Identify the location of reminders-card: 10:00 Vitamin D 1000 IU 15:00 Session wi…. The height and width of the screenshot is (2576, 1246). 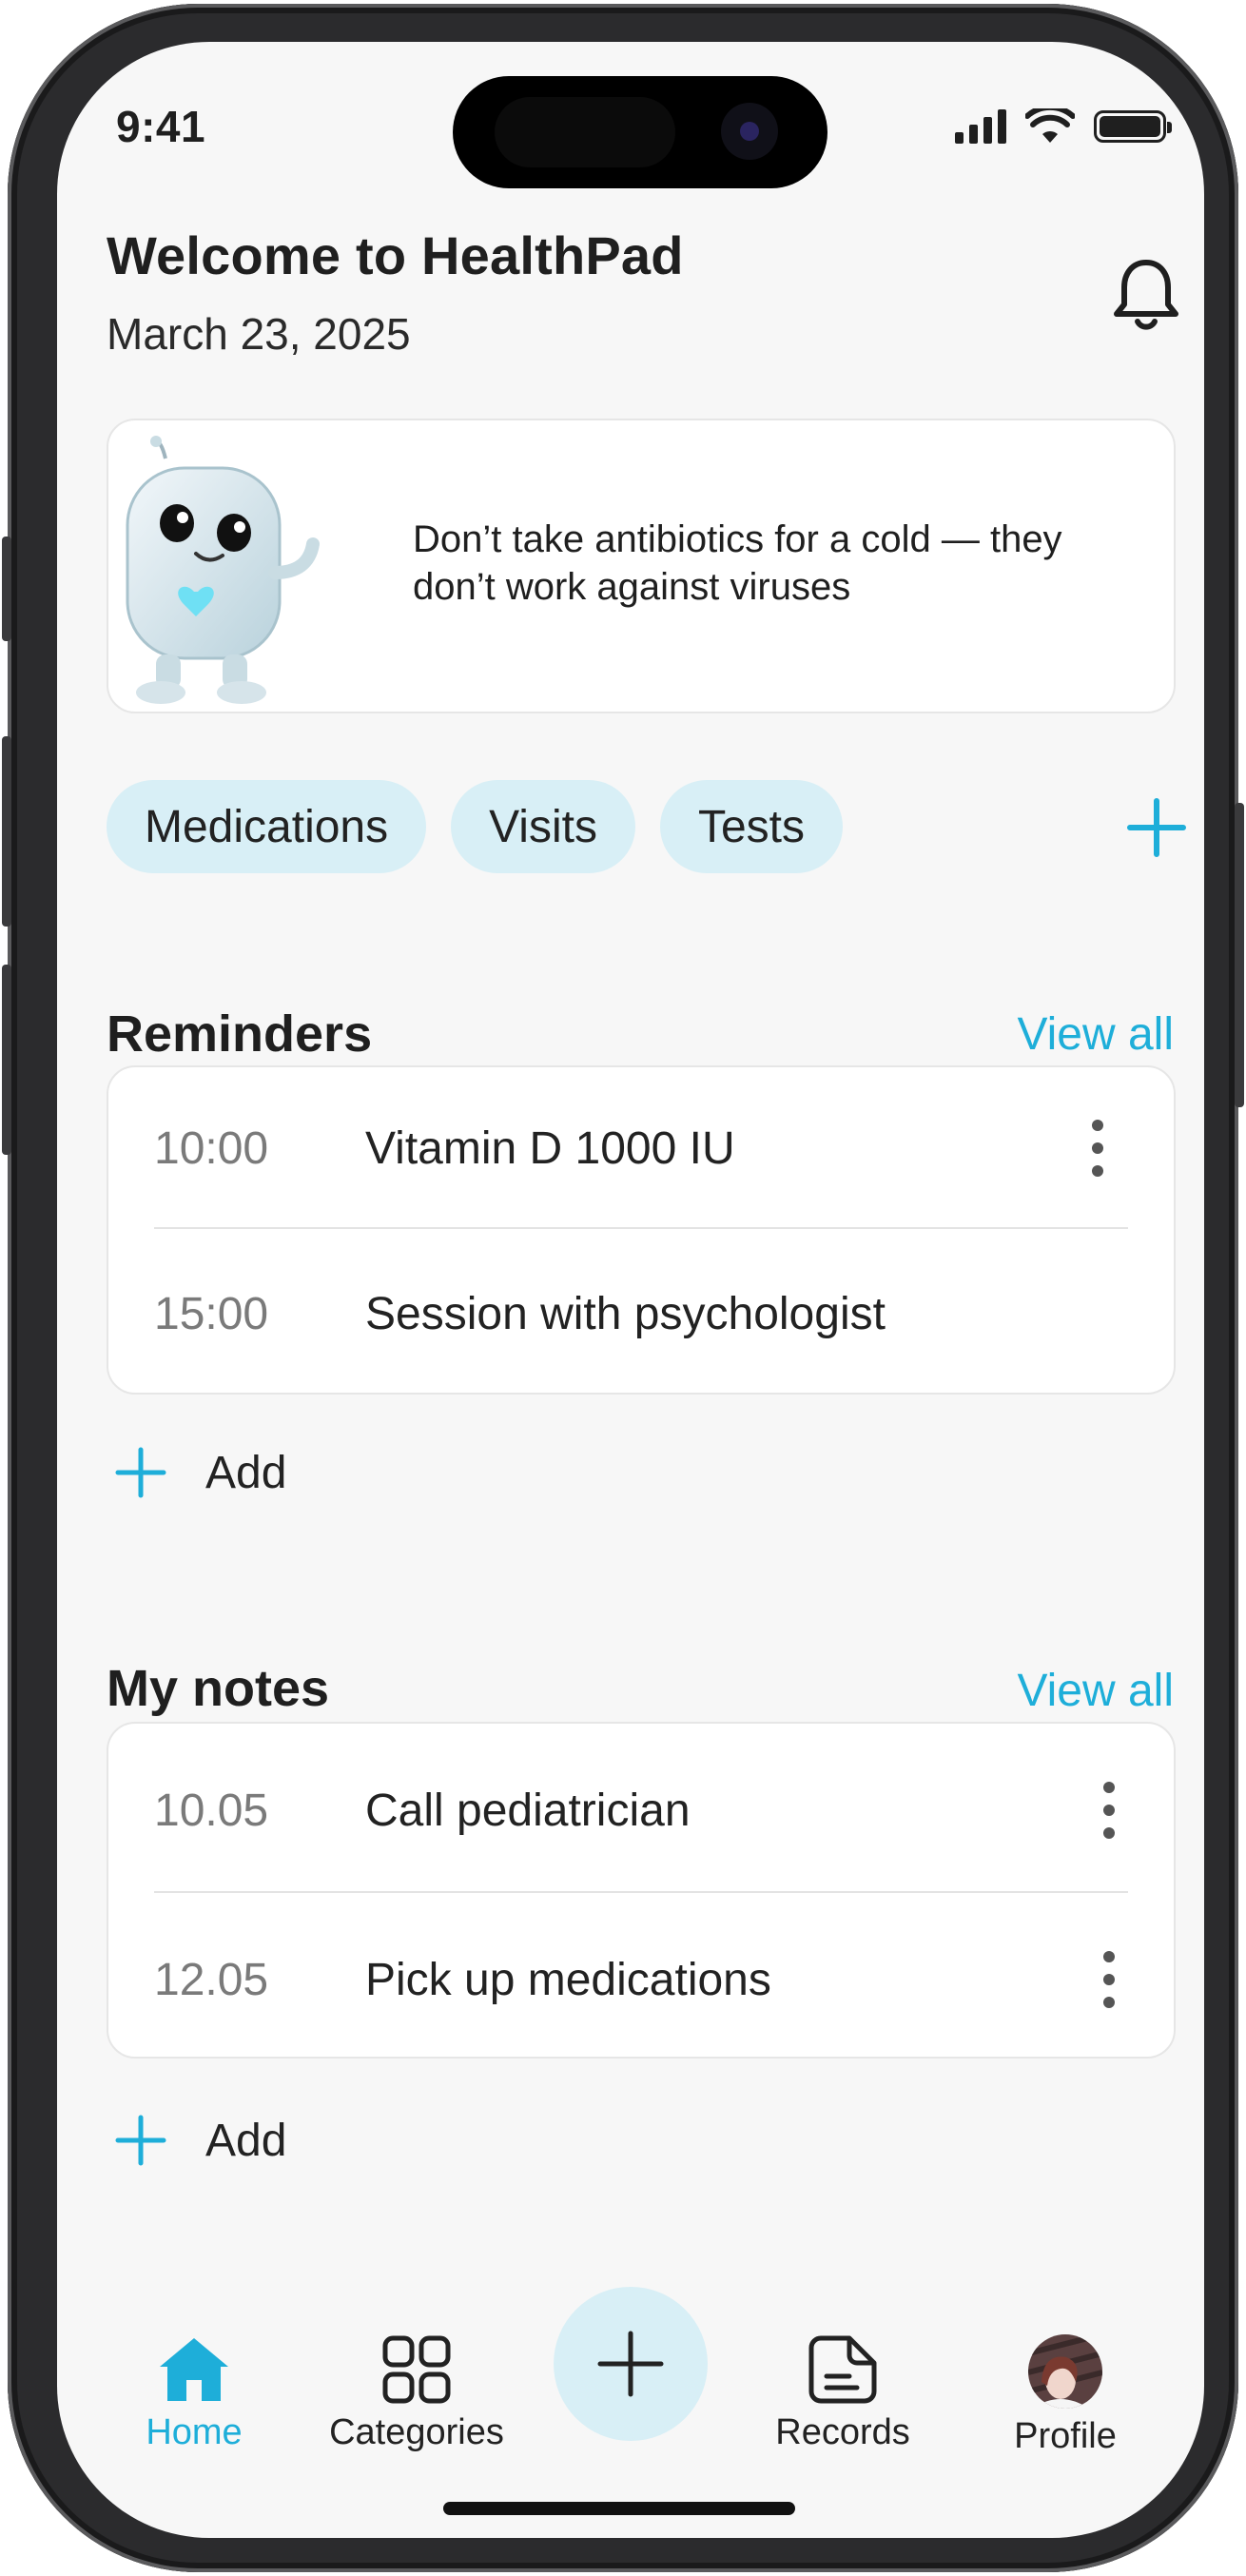
(641, 1230).